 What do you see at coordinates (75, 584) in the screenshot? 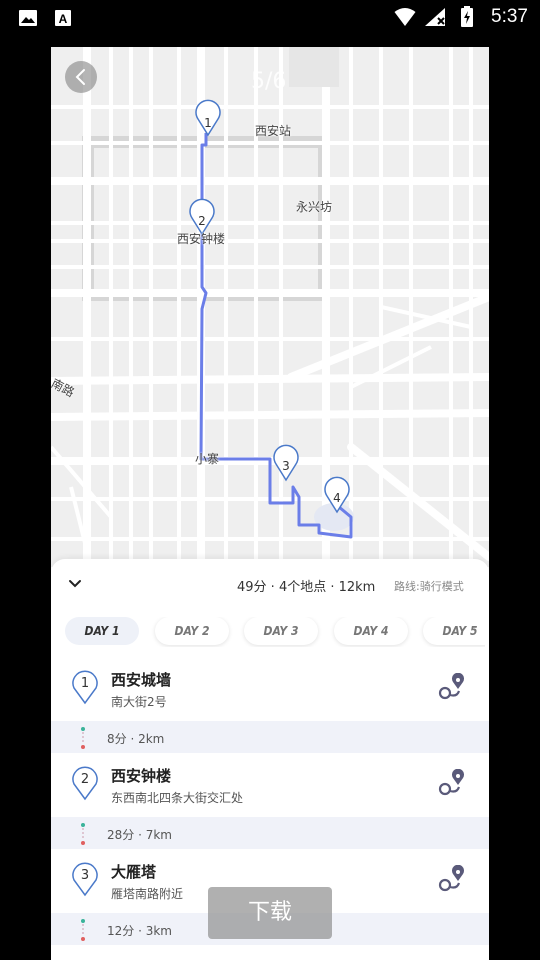
I see `chevron-down-icon` at bounding box center [75, 584].